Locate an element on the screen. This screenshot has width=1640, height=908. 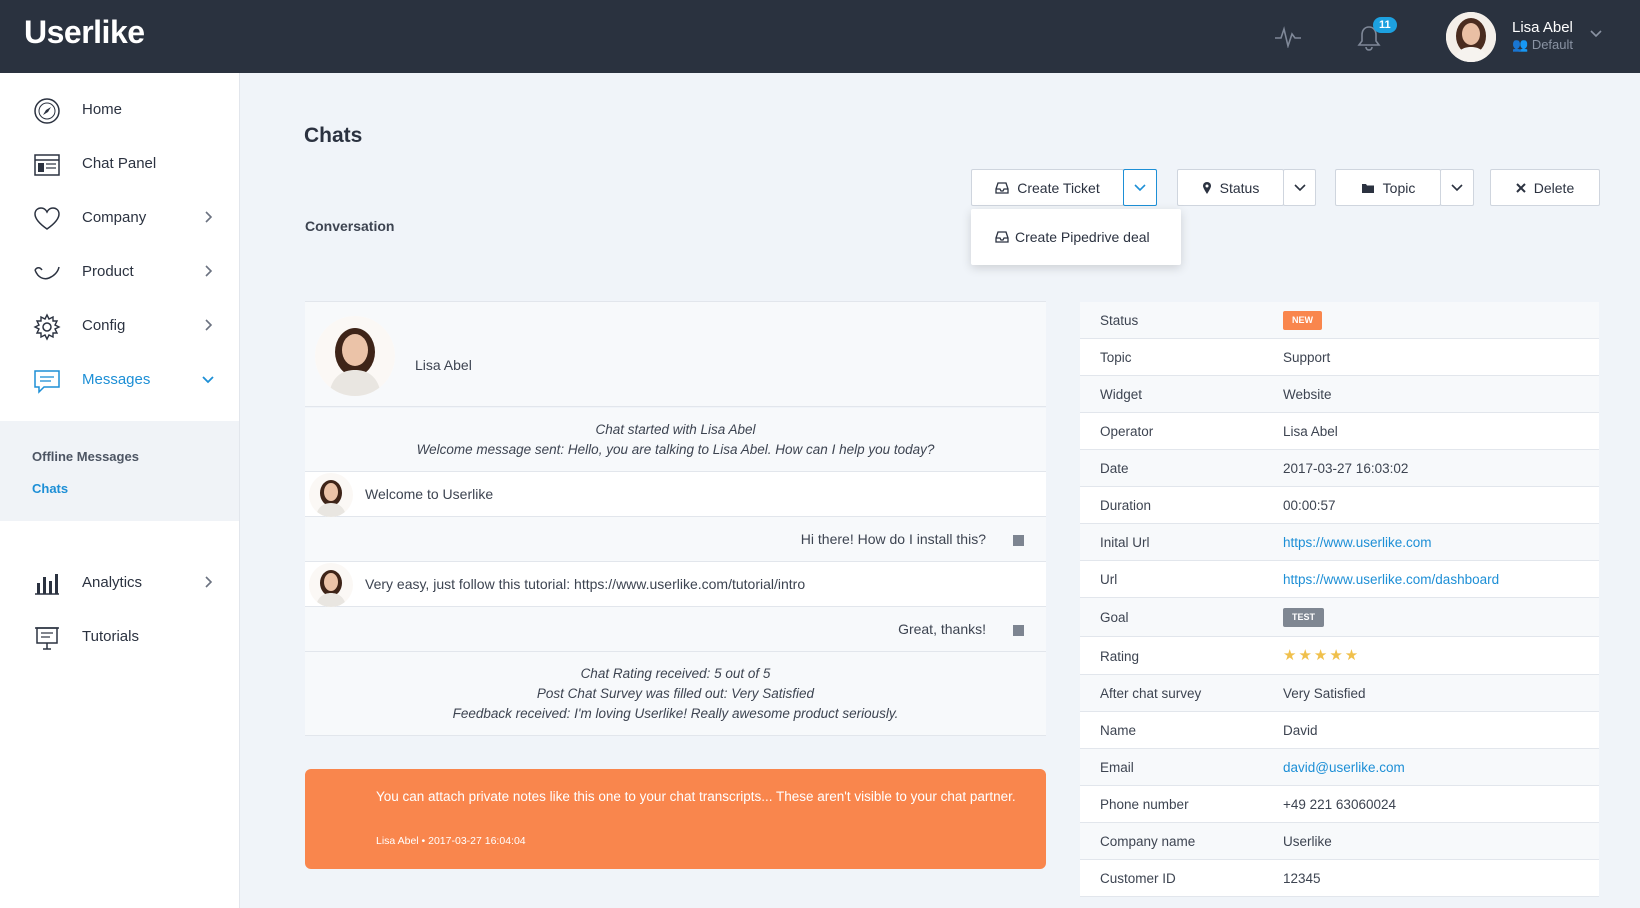
status-label: Status is located at coordinates (1239, 187).